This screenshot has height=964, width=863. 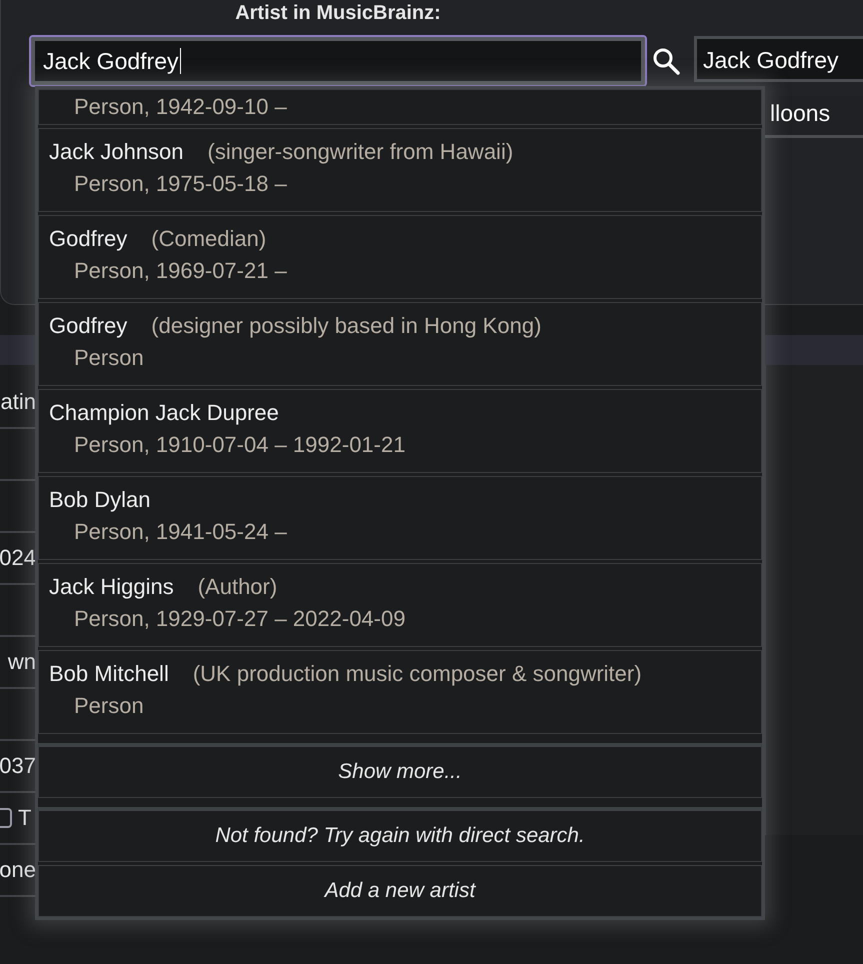 I want to click on input-field: 024, so click(x=18, y=558).